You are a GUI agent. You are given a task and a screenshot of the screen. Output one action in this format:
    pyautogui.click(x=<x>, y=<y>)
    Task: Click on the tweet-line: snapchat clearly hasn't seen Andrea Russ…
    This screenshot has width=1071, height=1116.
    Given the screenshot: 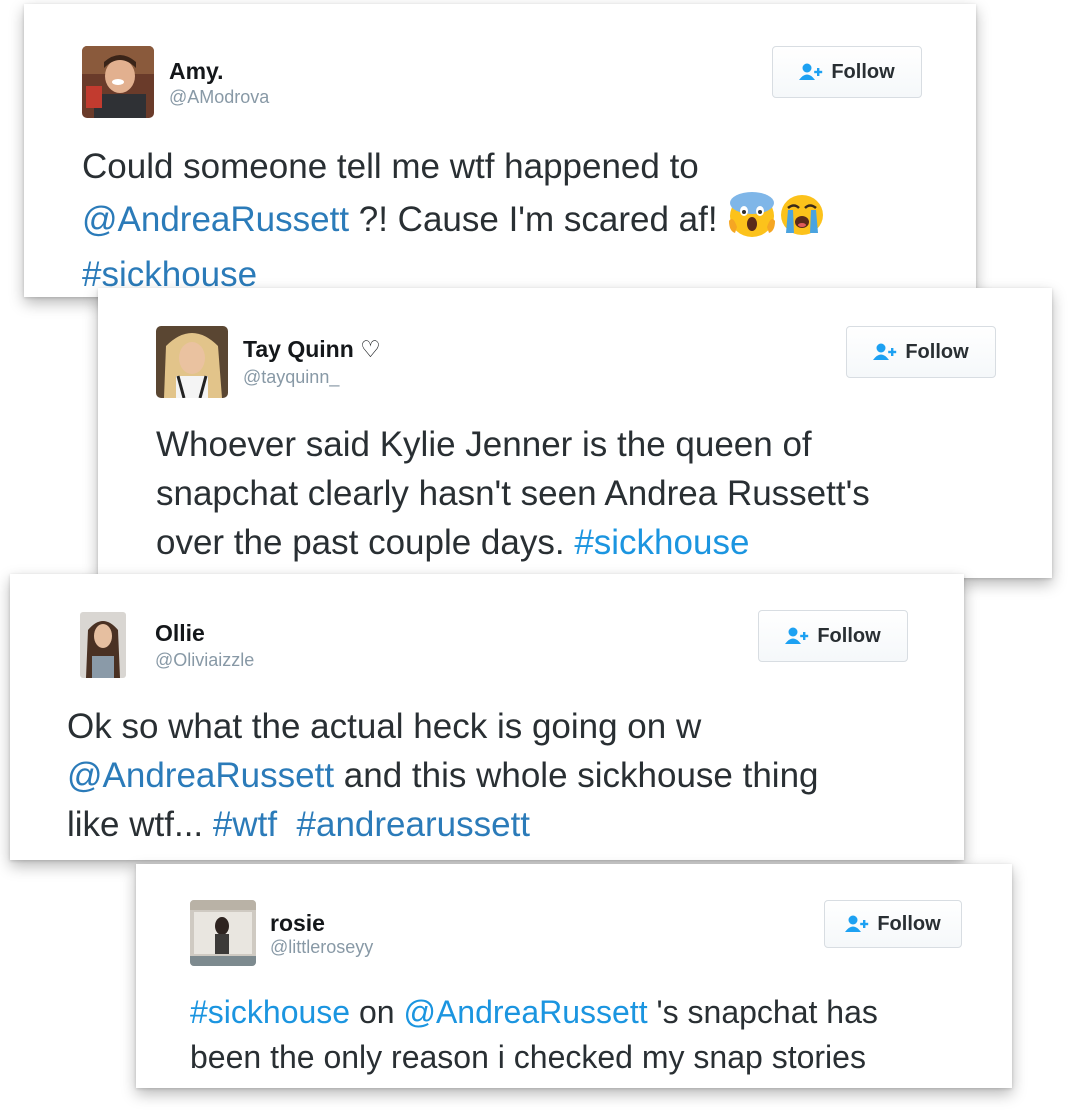 What is the action you would take?
    pyautogui.click(x=513, y=493)
    